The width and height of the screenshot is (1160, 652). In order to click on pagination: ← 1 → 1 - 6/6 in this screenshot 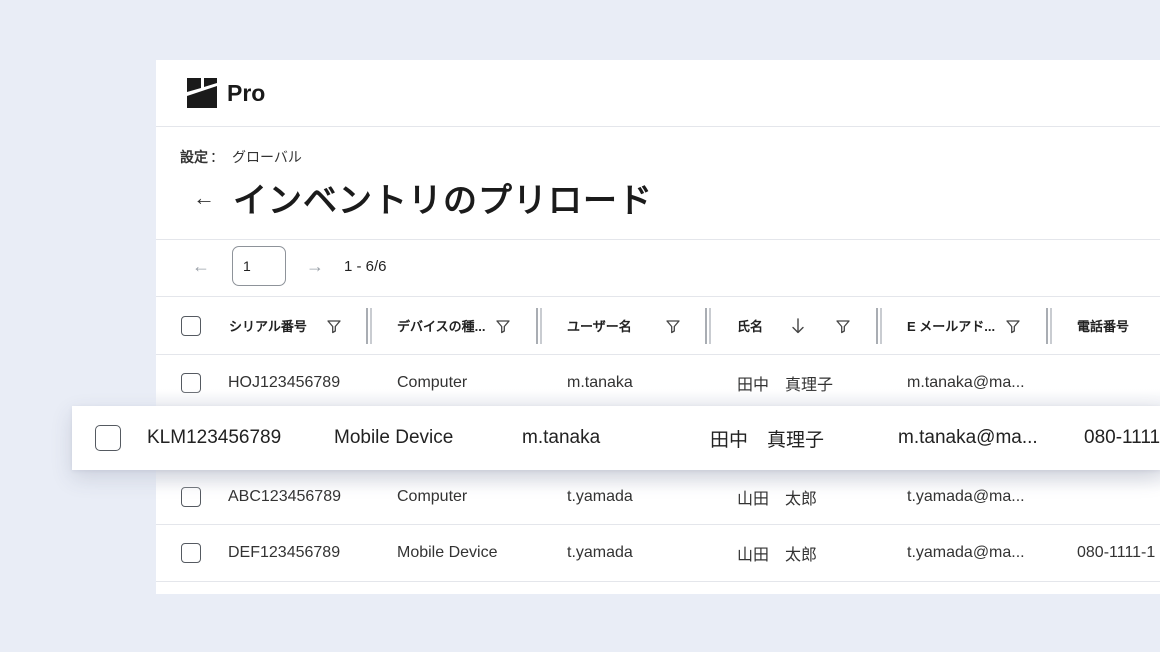, I will do `click(289, 266)`.